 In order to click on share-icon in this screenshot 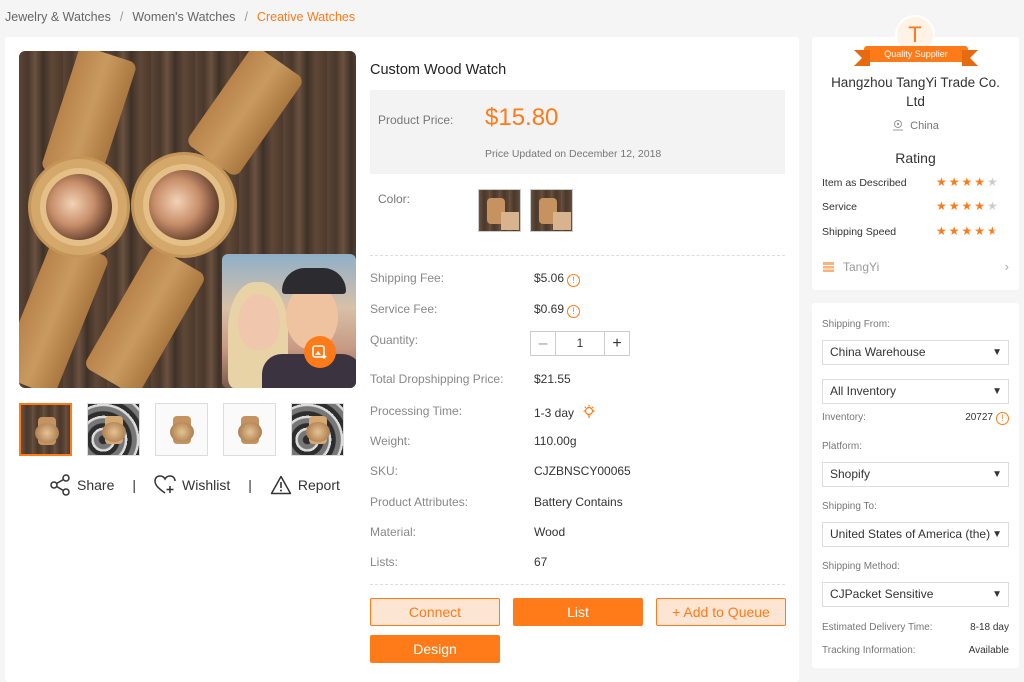, I will do `click(60, 485)`.